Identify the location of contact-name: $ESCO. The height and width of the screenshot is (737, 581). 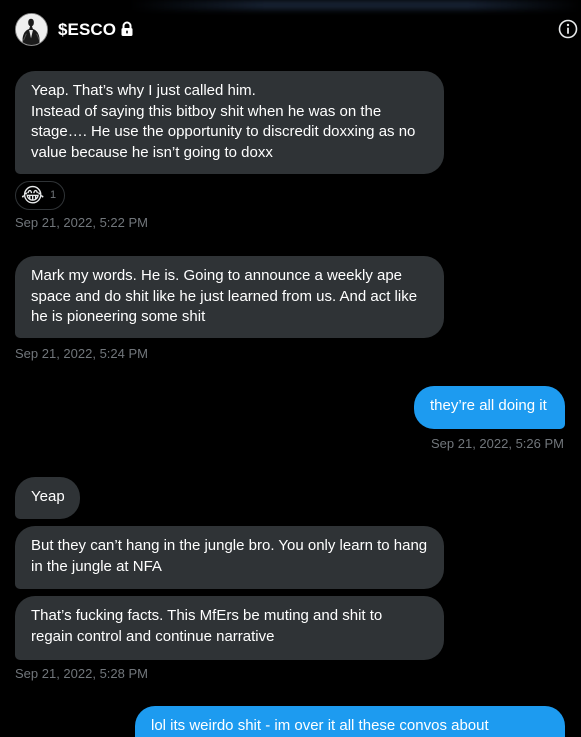
(87, 29).